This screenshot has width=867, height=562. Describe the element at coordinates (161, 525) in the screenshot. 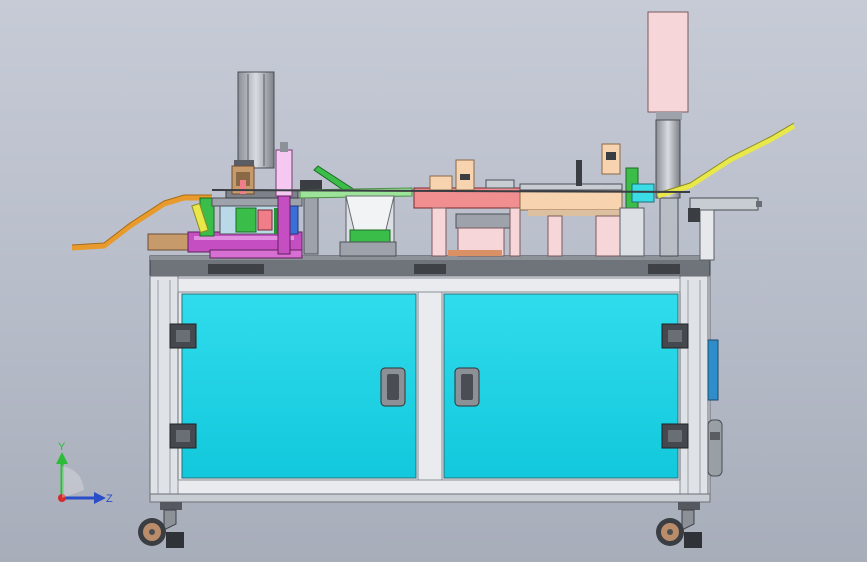

I see `caster-wheel-left` at that location.